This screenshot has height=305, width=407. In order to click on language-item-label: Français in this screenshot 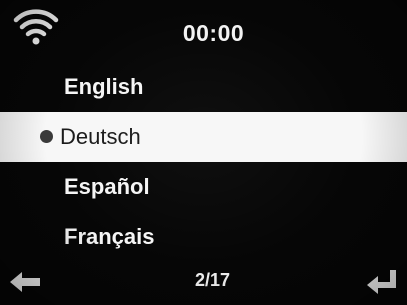, I will do `click(109, 236)`.